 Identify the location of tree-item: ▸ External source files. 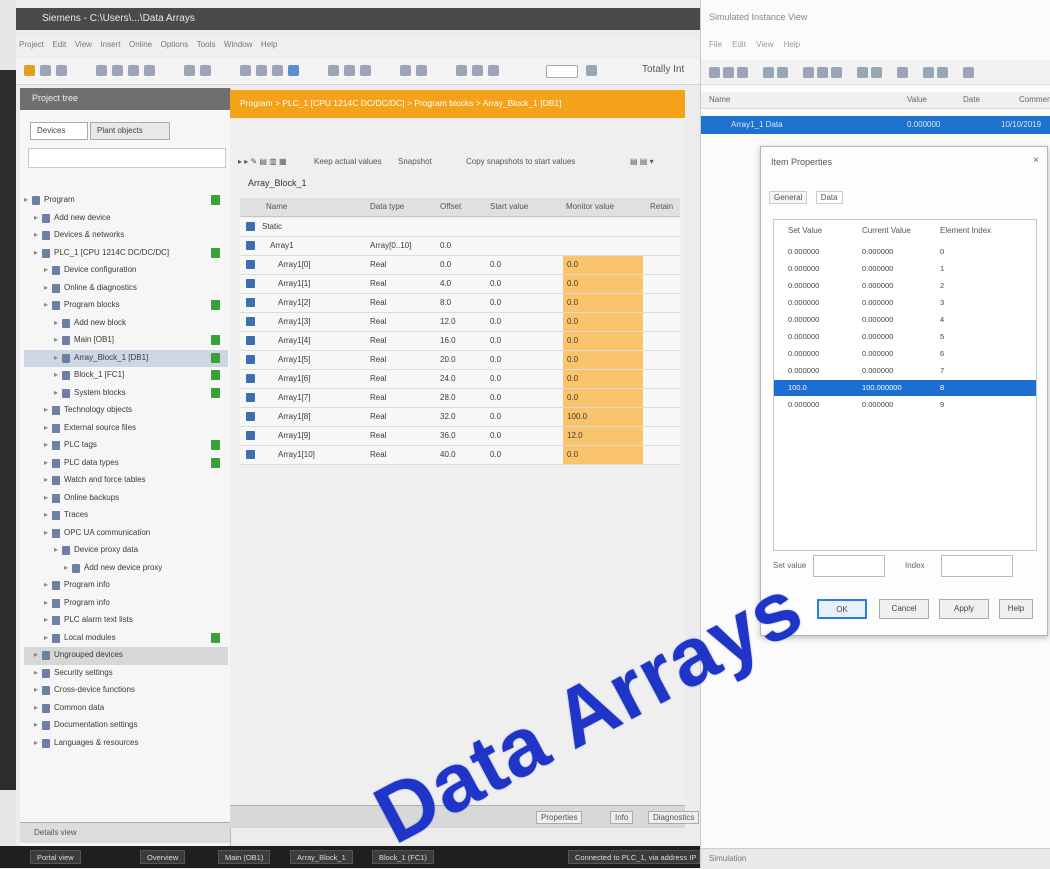
(126, 429).